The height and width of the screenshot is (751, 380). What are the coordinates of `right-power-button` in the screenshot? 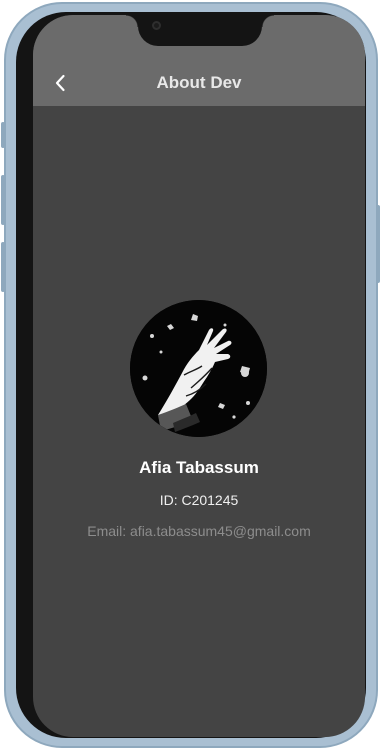 It's located at (378, 244).